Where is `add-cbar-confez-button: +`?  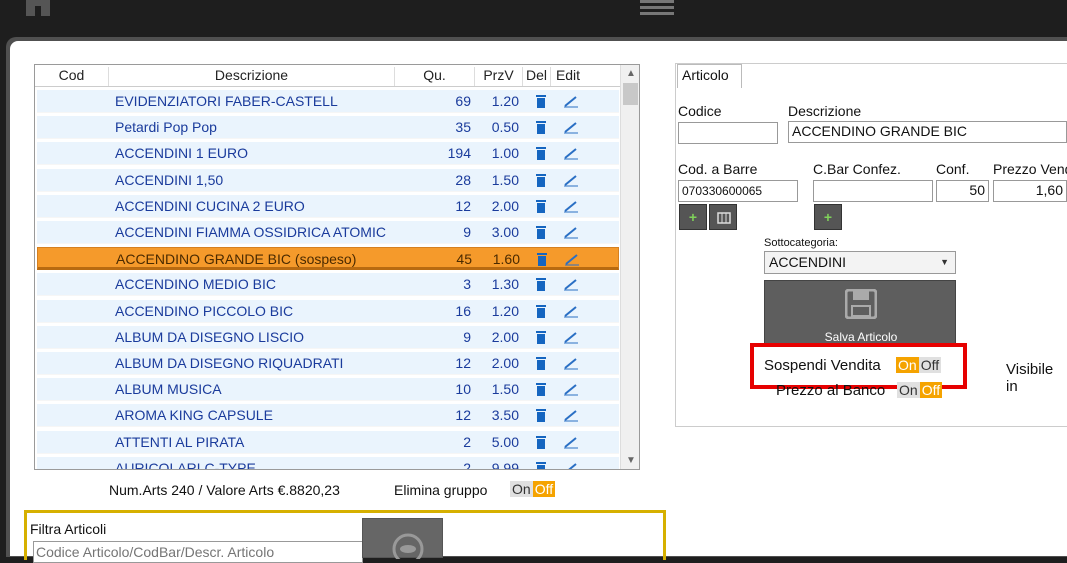 add-cbar-confez-button: + is located at coordinates (828, 217).